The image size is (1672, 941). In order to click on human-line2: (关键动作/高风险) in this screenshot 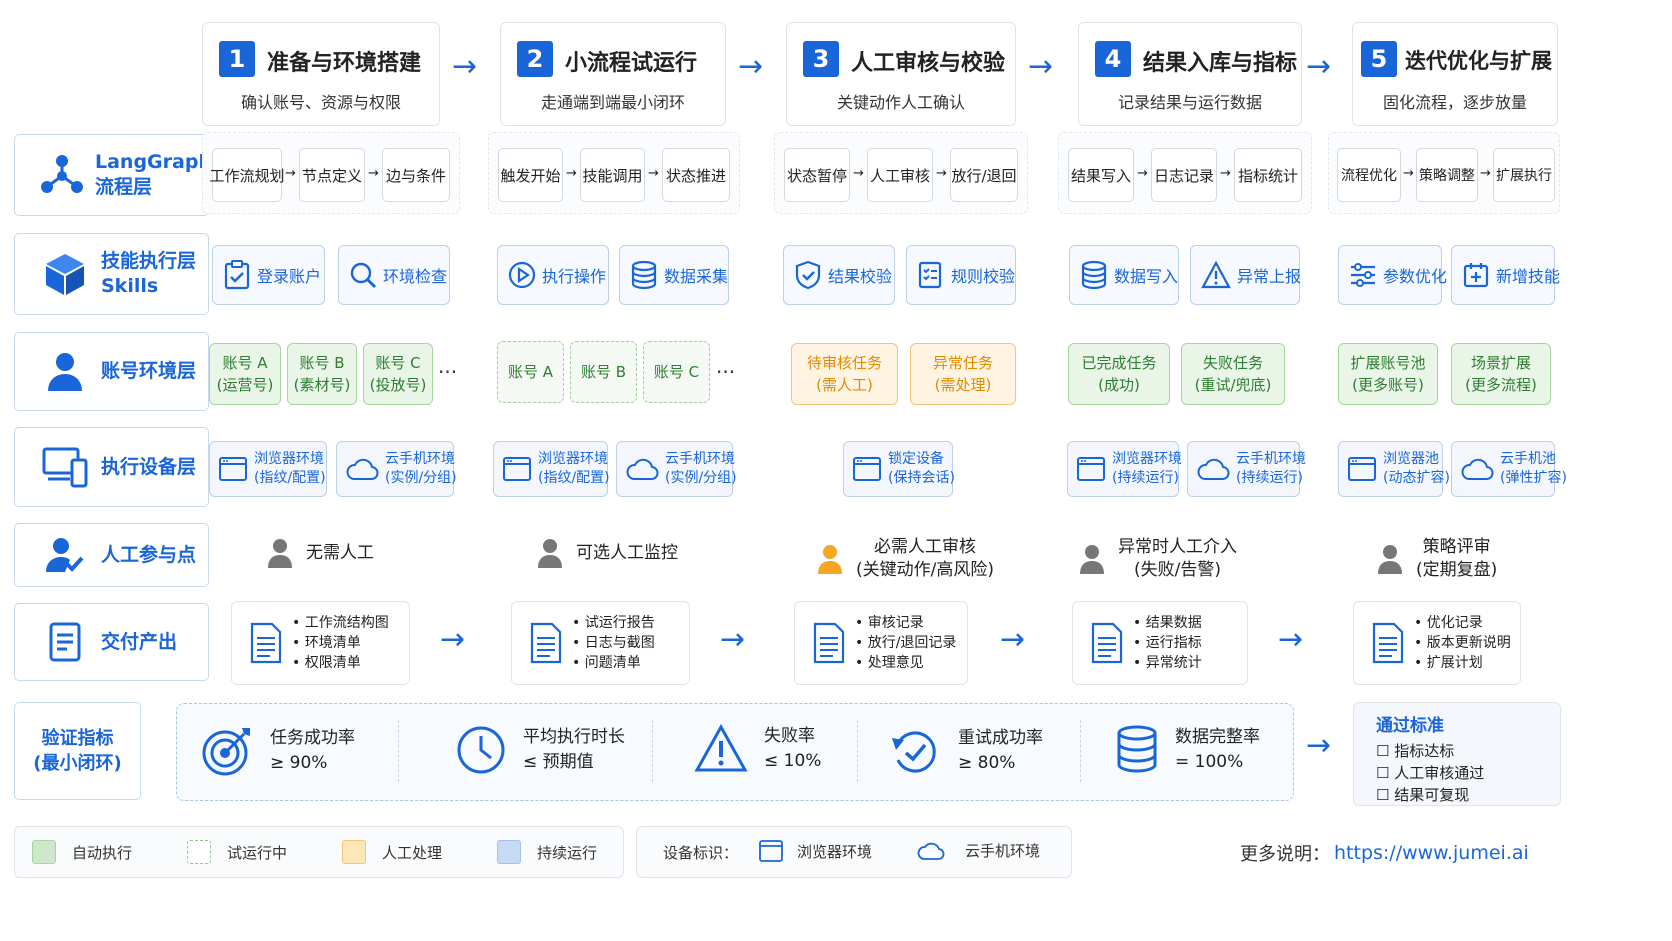, I will do `click(925, 570)`.